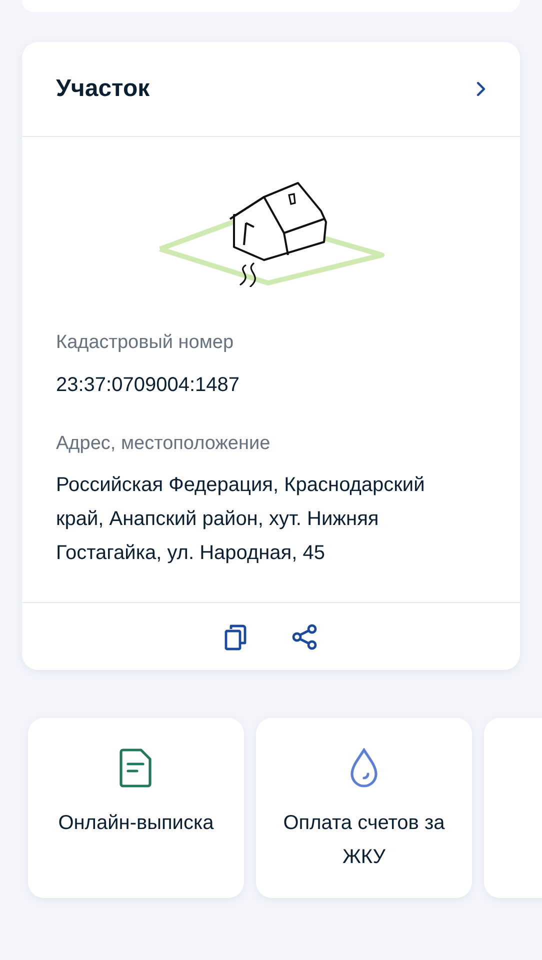 Image resolution: width=542 pixels, height=960 pixels. Describe the element at coordinates (136, 823) in the screenshot. I see `service-label: Онлайн-выписка` at that location.